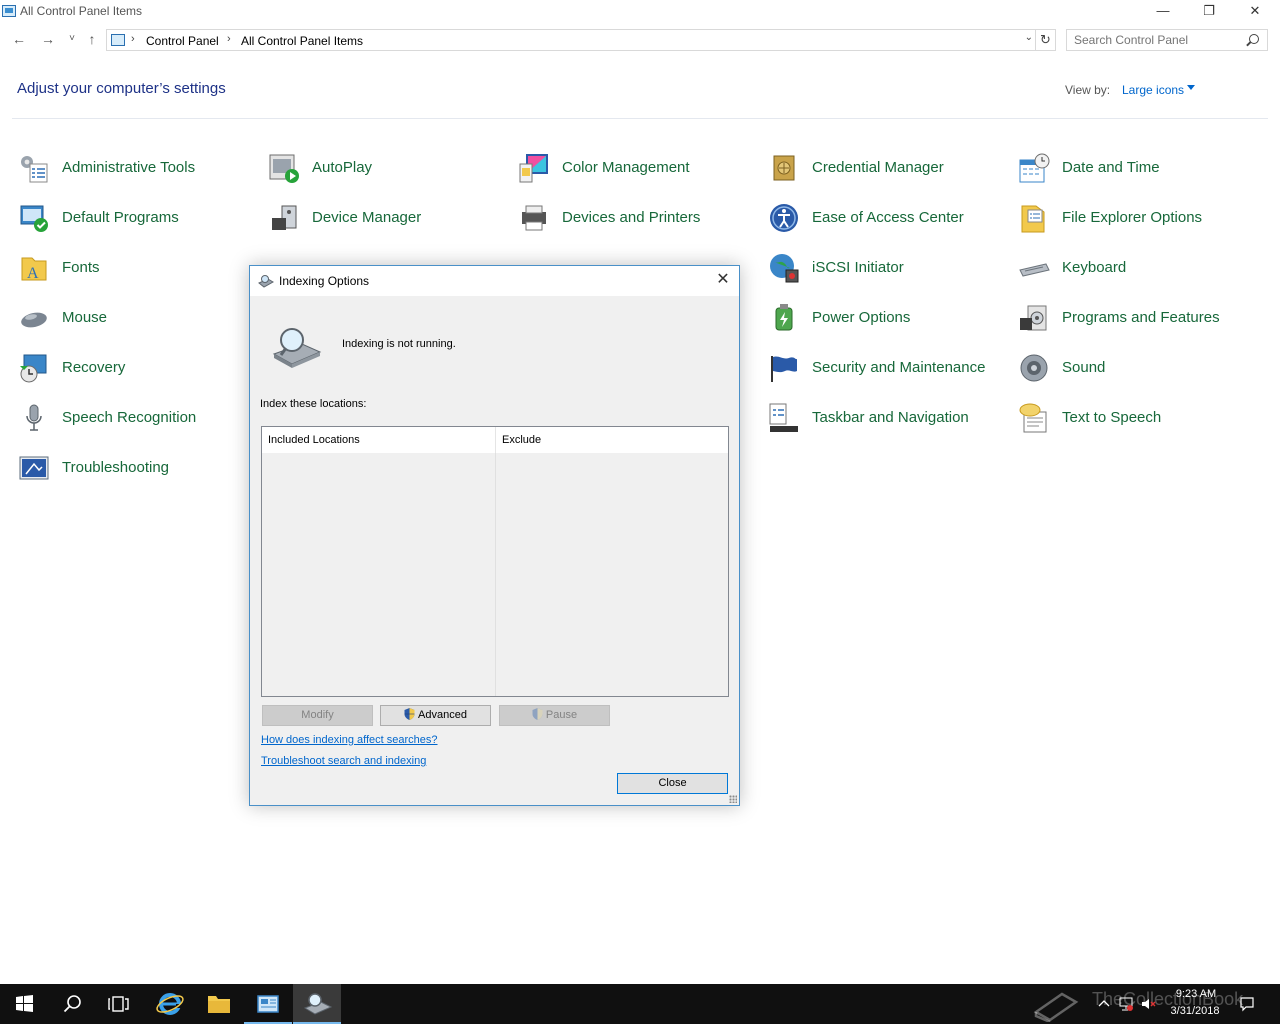 Image resolution: width=1280 pixels, height=1024 pixels. Describe the element at coordinates (1254, 39) in the screenshot. I see `search-icon` at that location.